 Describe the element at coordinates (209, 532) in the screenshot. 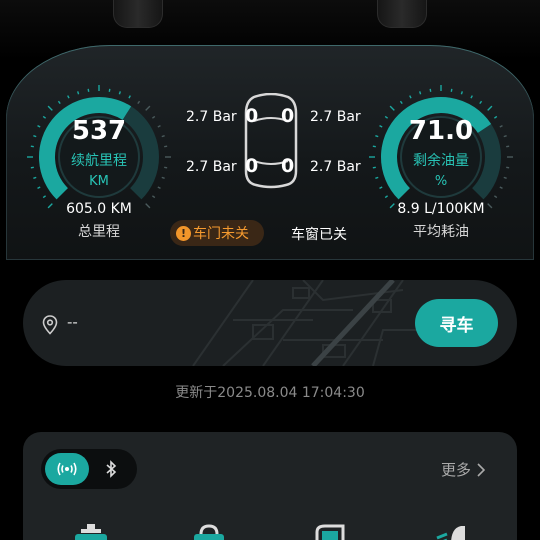

I see `trunk-icon` at that location.